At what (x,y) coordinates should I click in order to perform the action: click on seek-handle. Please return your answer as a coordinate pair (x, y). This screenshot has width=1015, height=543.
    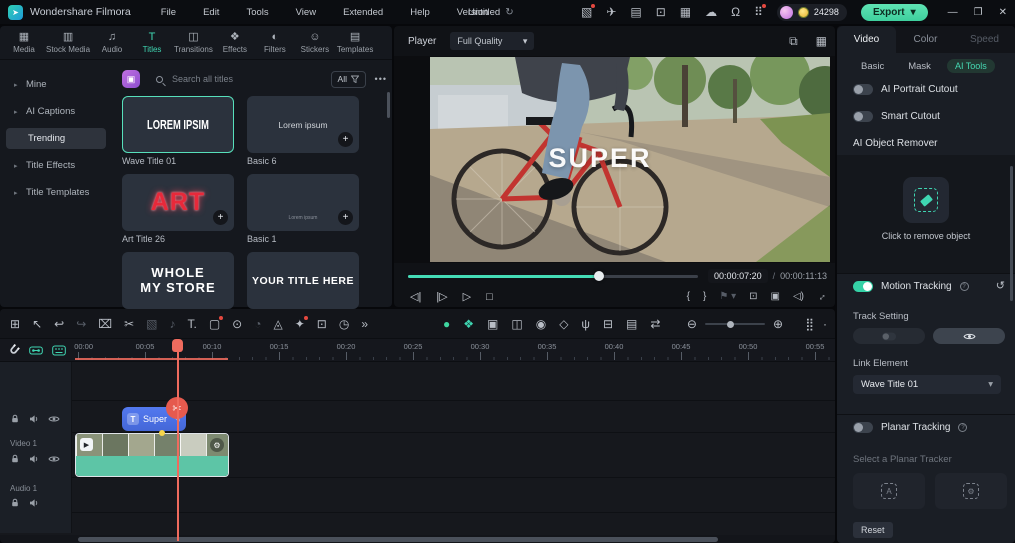
    Looking at the image, I should click on (599, 276).